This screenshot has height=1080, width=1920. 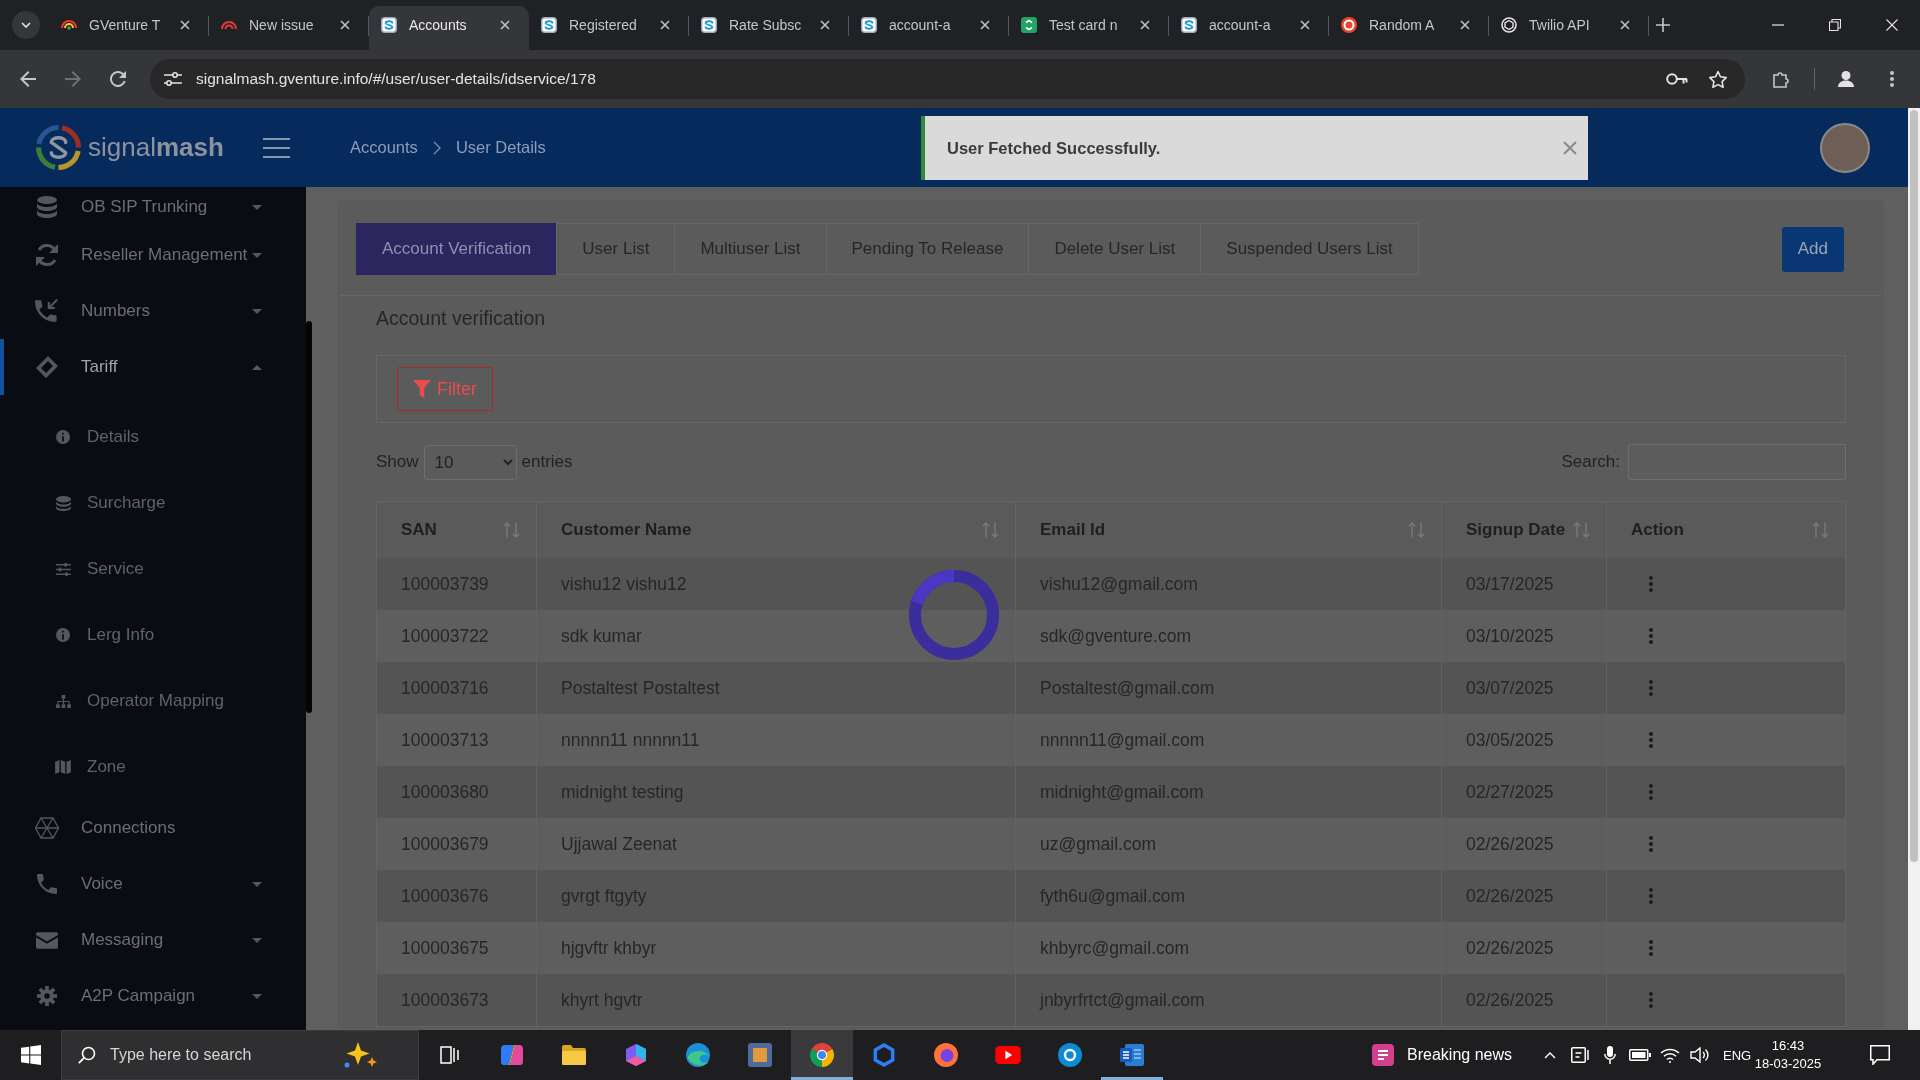 I want to click on search-label: Search:, so click(x=1590, y=462).